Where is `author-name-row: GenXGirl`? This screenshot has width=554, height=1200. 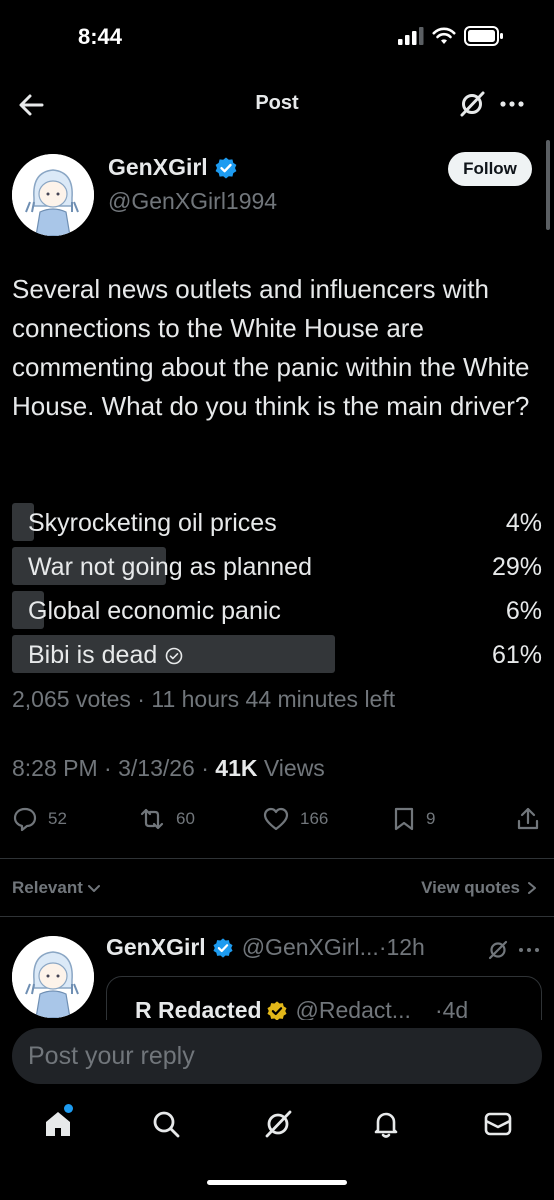 author-name-row: GenXGirl is located at coordinates (173, 167).